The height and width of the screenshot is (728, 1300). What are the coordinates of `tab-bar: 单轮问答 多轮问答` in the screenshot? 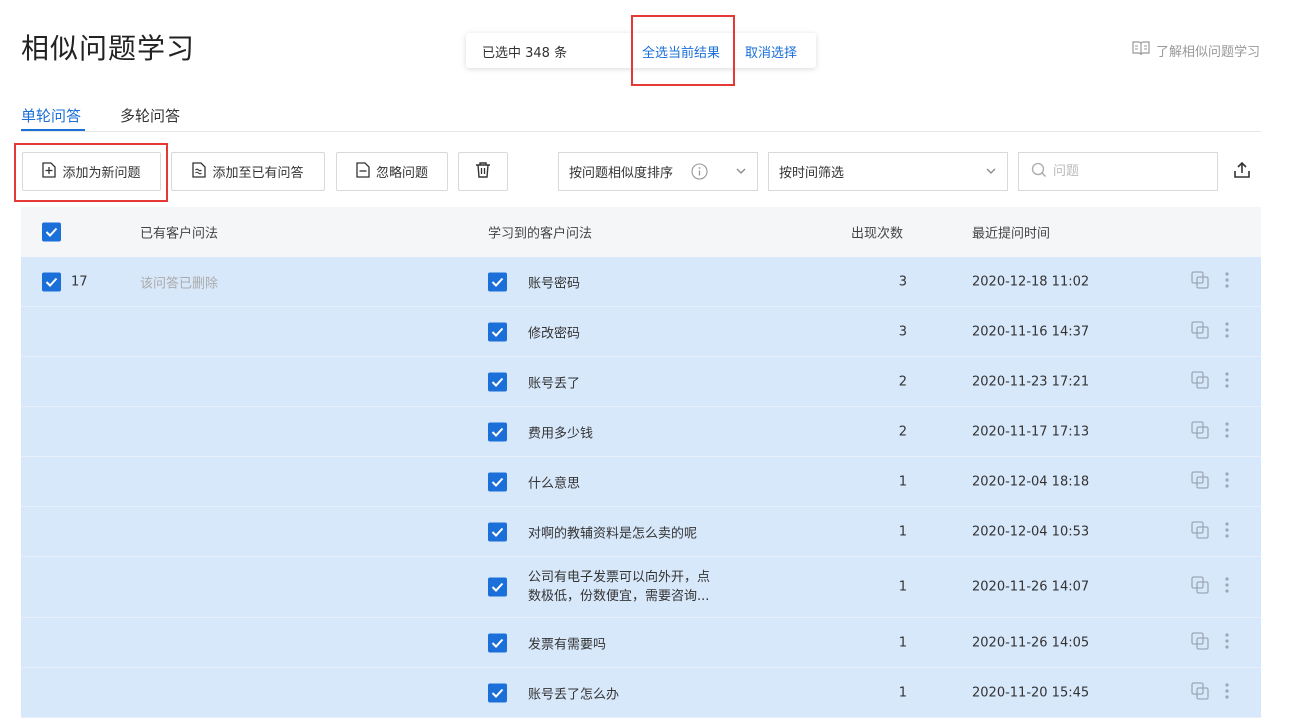 It's located at (641, 116).